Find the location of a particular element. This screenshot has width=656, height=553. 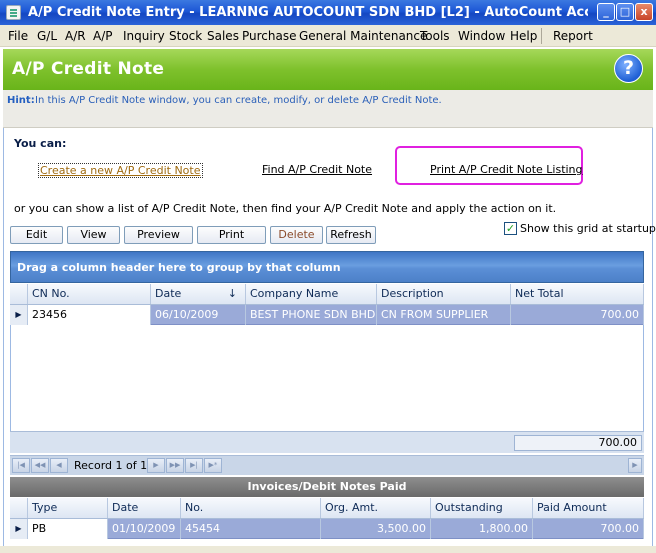

column-net-total: Net Total is located at coordinates (577, 294).